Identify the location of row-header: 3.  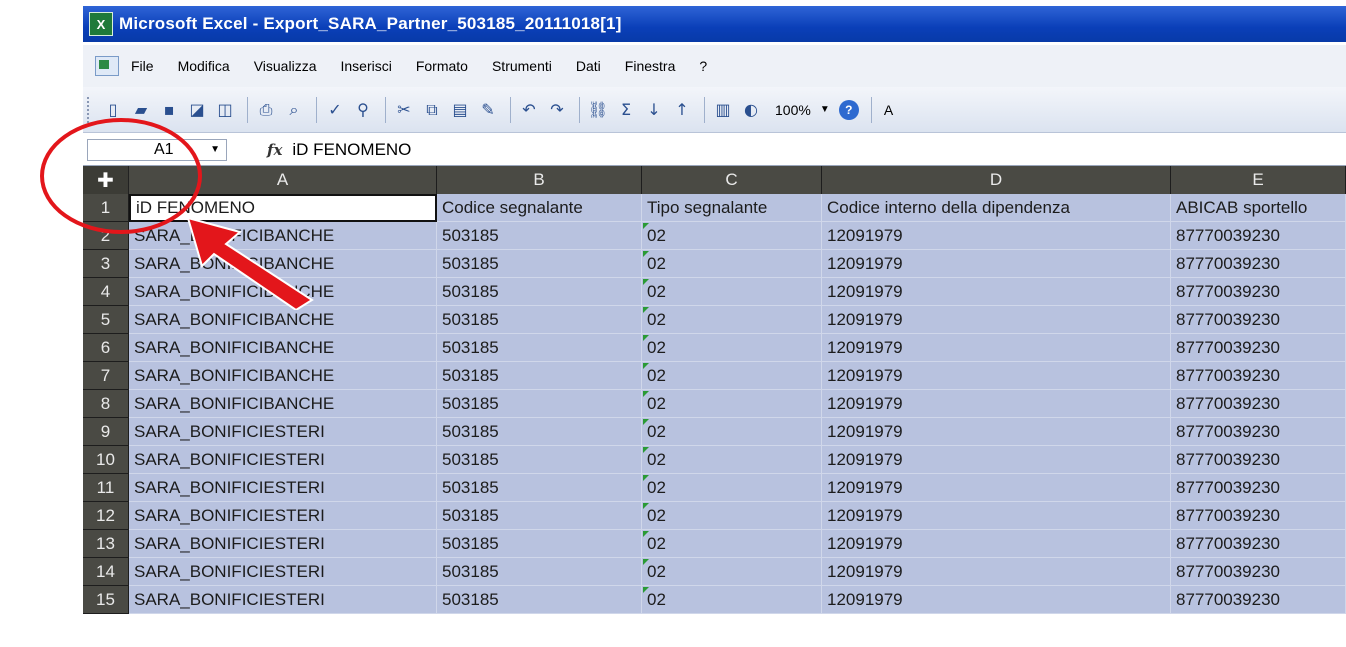
(106, 264).